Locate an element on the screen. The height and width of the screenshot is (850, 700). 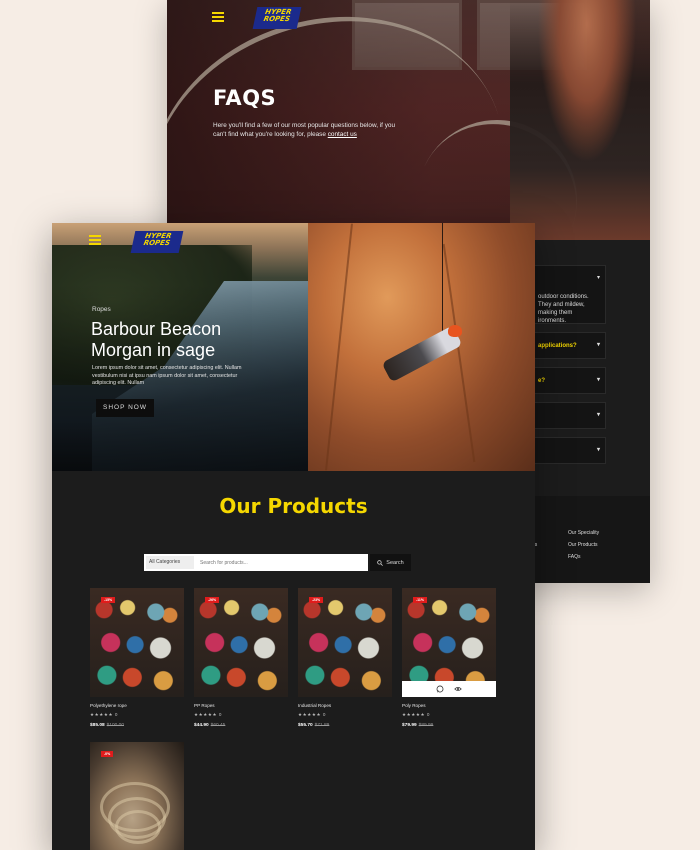
athlete-image is located at coordinates (580, 120).